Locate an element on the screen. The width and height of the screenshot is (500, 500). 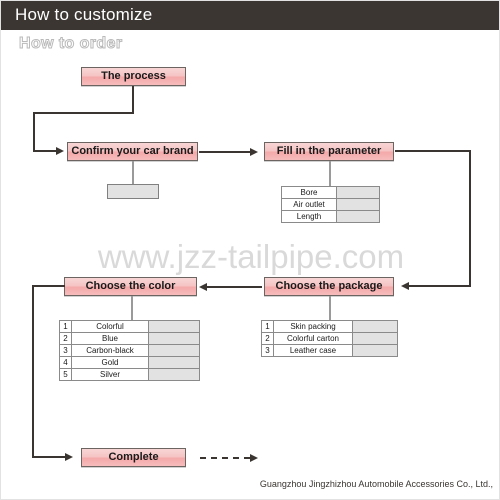
table-row: 4 Gold is located at coordinates (129, 362).